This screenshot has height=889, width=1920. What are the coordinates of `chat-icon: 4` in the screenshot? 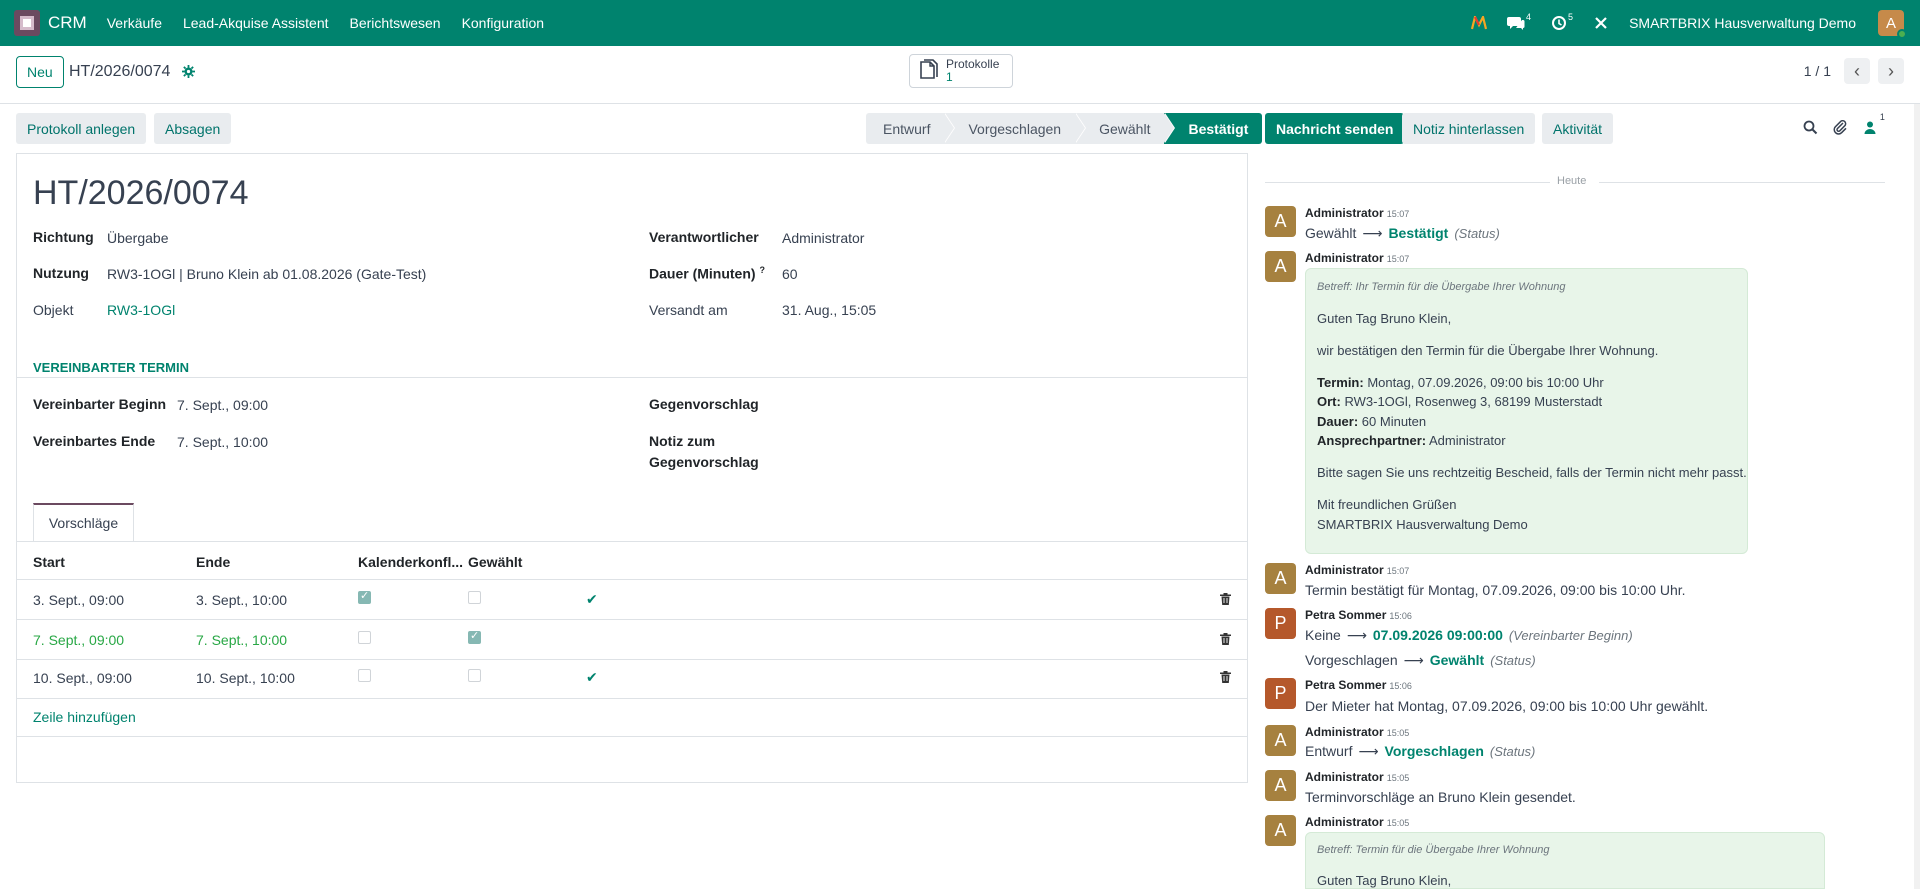 It's located at (1519, 21).